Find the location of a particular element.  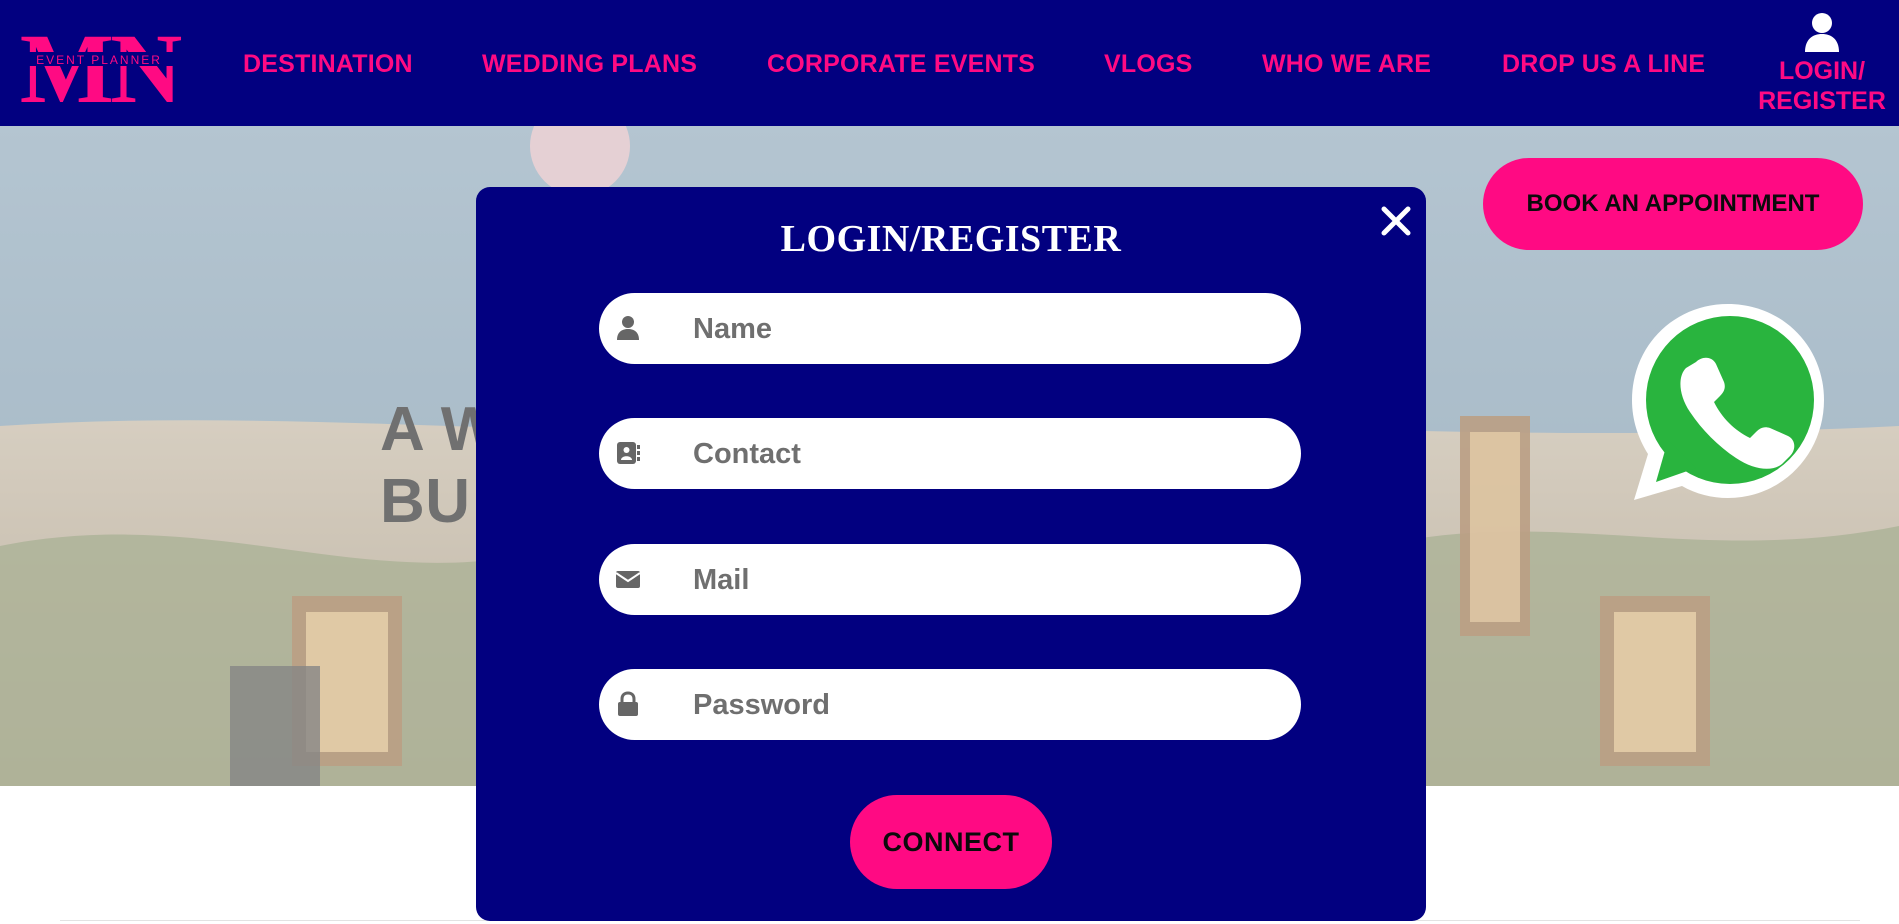

nav-who-we-are: WHO WE ARE is located at coordinates (1346, 64).